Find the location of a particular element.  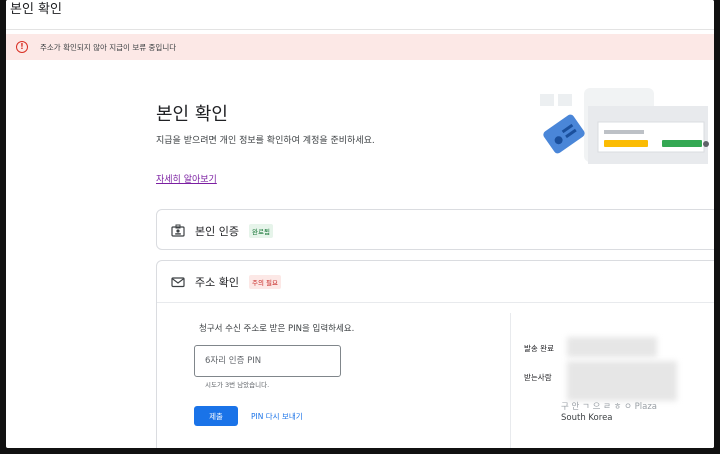

page-title: 본인 확인 is located at coordinates (192, 114).